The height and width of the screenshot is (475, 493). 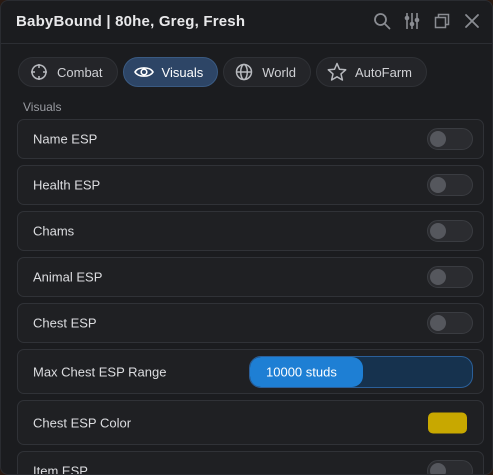 What do you see at coordinates (39, 72) in the screenshot?
I see `crosshair-icon` at bounding box center [39, 72].